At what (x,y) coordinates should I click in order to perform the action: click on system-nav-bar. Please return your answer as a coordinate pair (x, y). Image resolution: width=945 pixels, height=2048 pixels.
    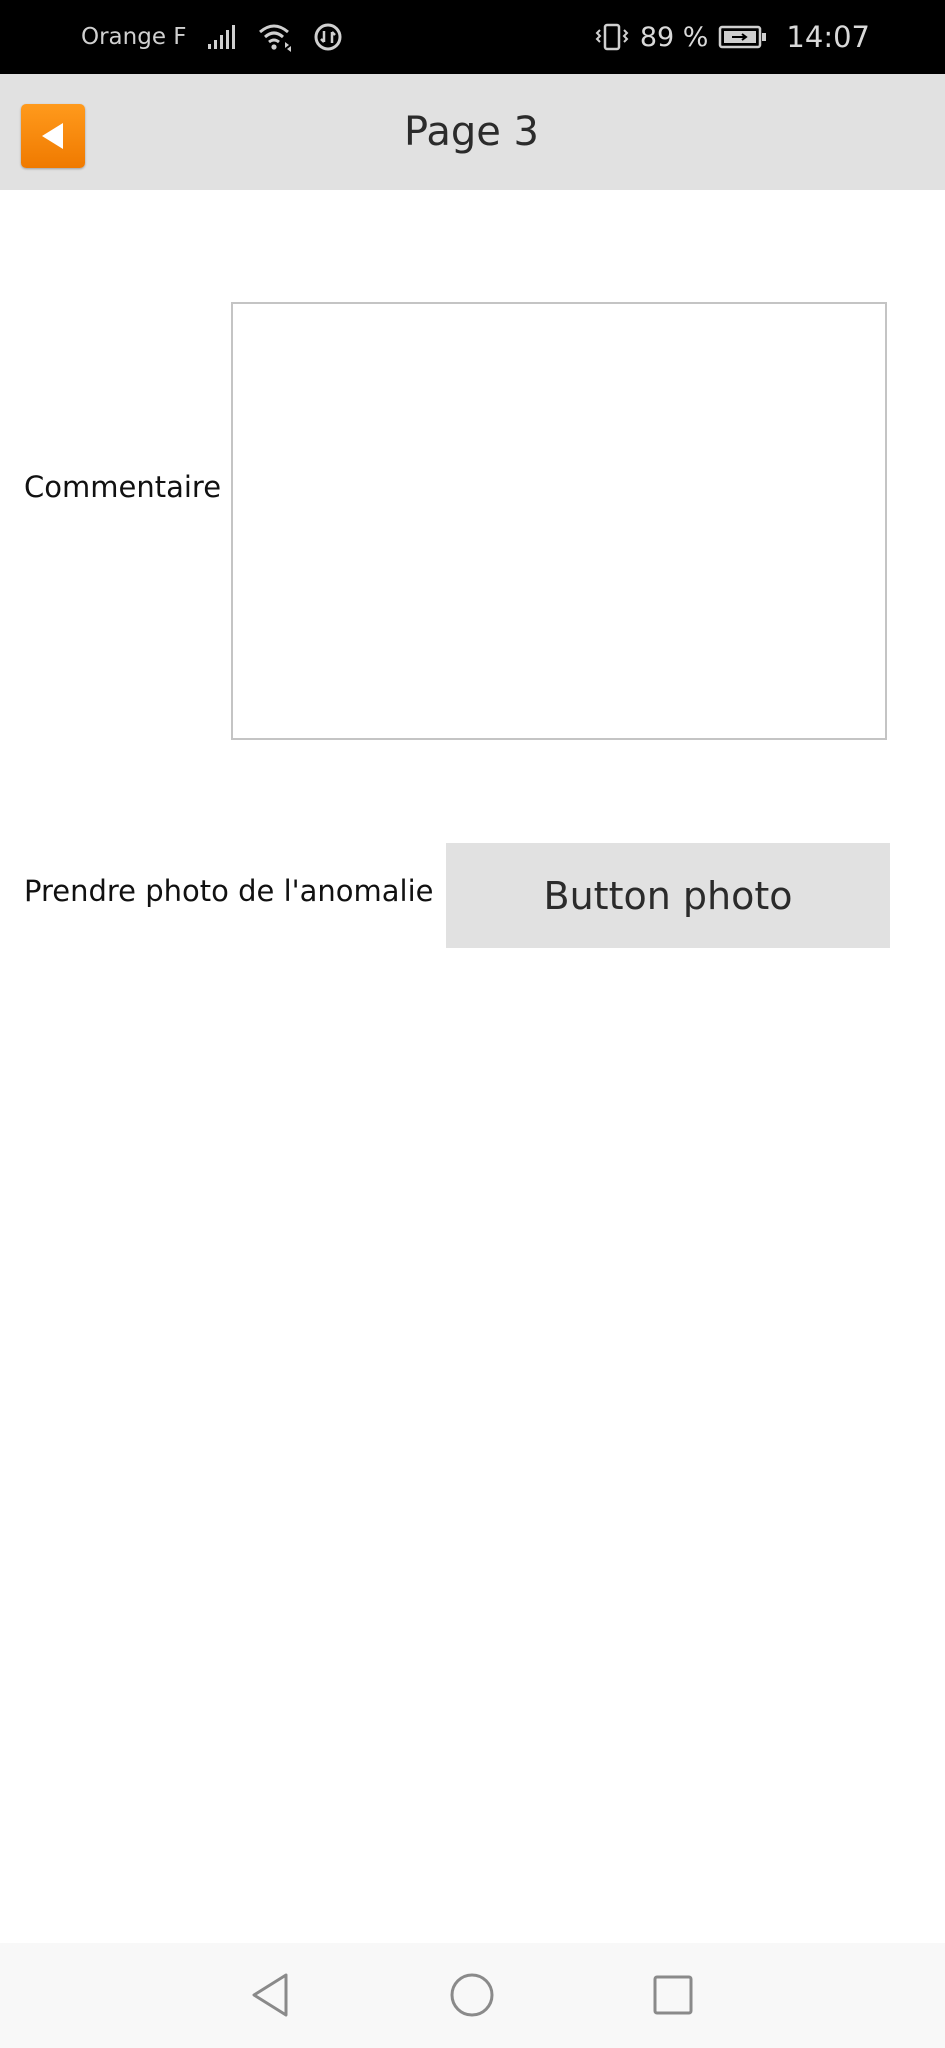
    Looking at the image, I should click on (472, 1995).